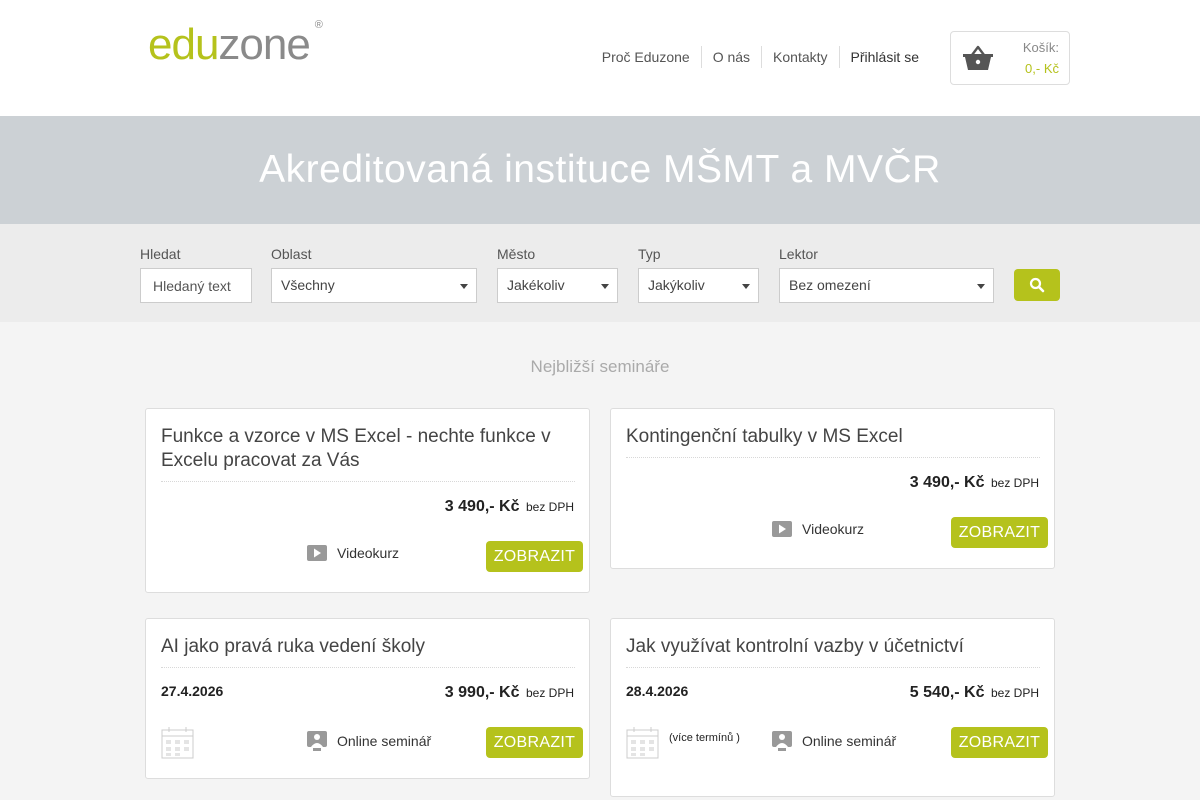  What do you see at coordinates (1010, 58) in the screenshot?
I see `cart-button: Košík: 0,- Kč` at bounding box center [1010, 58].